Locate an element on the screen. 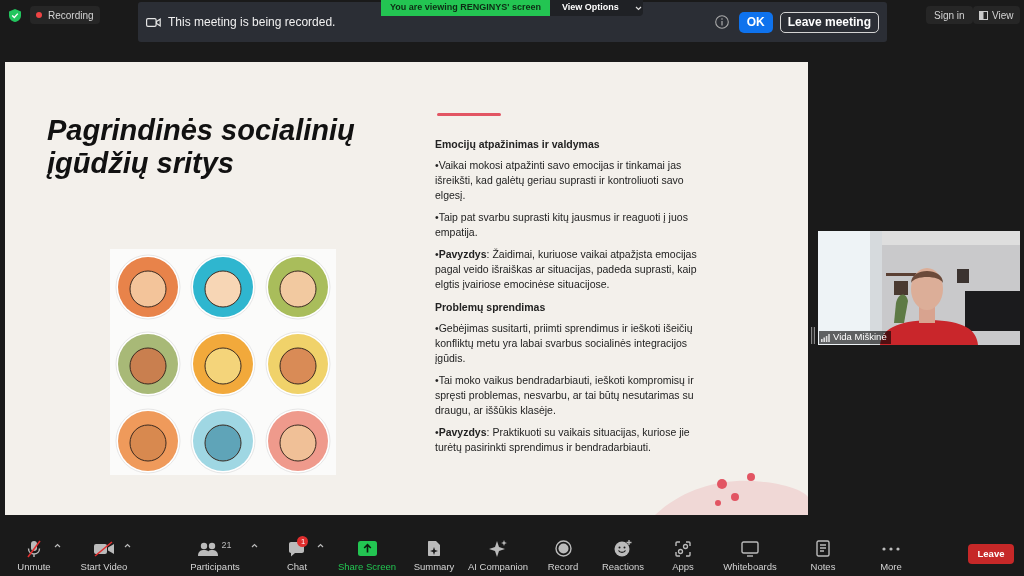 The width and height of the screenshot is (1024, 576). toolbar-button: Notes is located at coordinates (823, 556).